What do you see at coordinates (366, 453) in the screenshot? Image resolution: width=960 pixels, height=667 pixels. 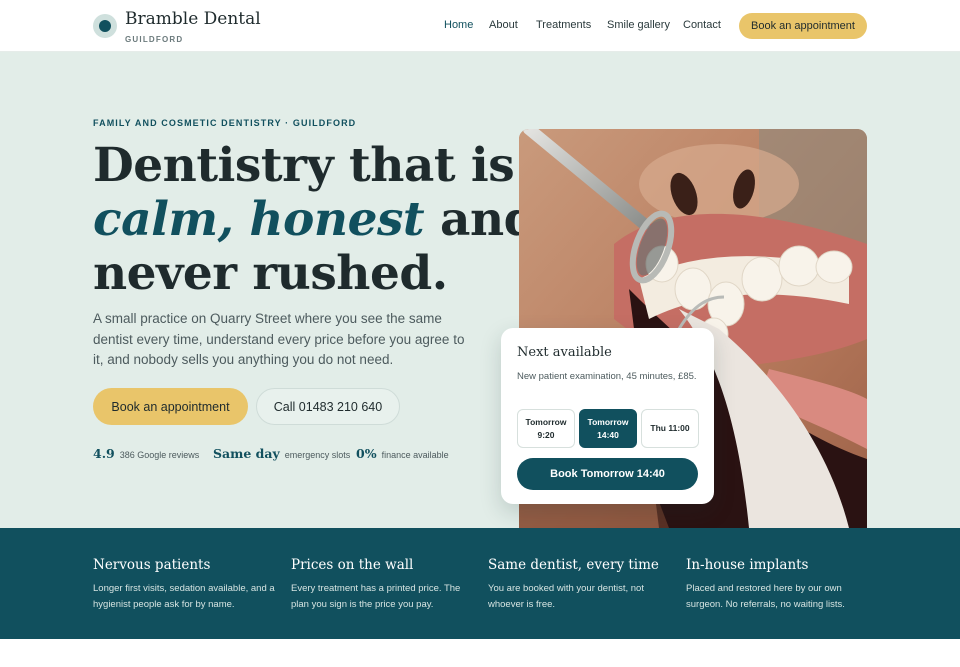 I see `stat-value: 0%` at bounding box center [366, 453].